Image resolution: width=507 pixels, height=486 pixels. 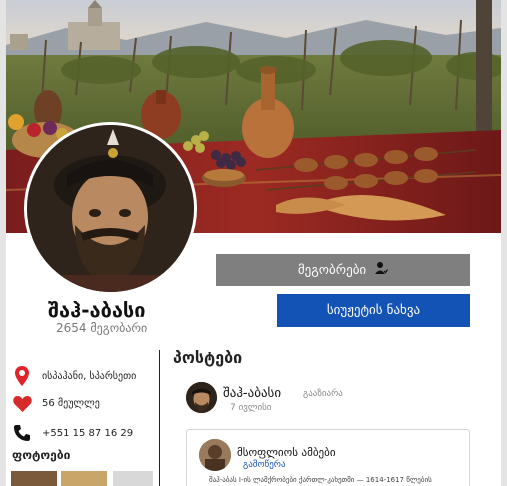 I want to click on column-divider, so click(x=159, y=418).